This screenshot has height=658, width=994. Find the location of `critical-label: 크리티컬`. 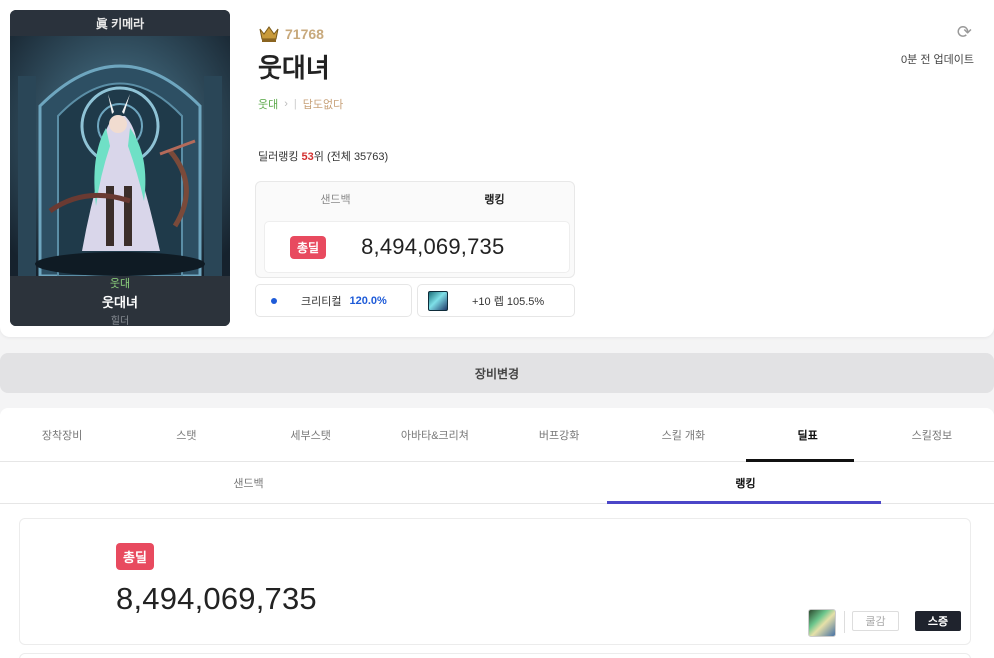

critical-label: 크리티컬 is located at coordinates (321, 301).